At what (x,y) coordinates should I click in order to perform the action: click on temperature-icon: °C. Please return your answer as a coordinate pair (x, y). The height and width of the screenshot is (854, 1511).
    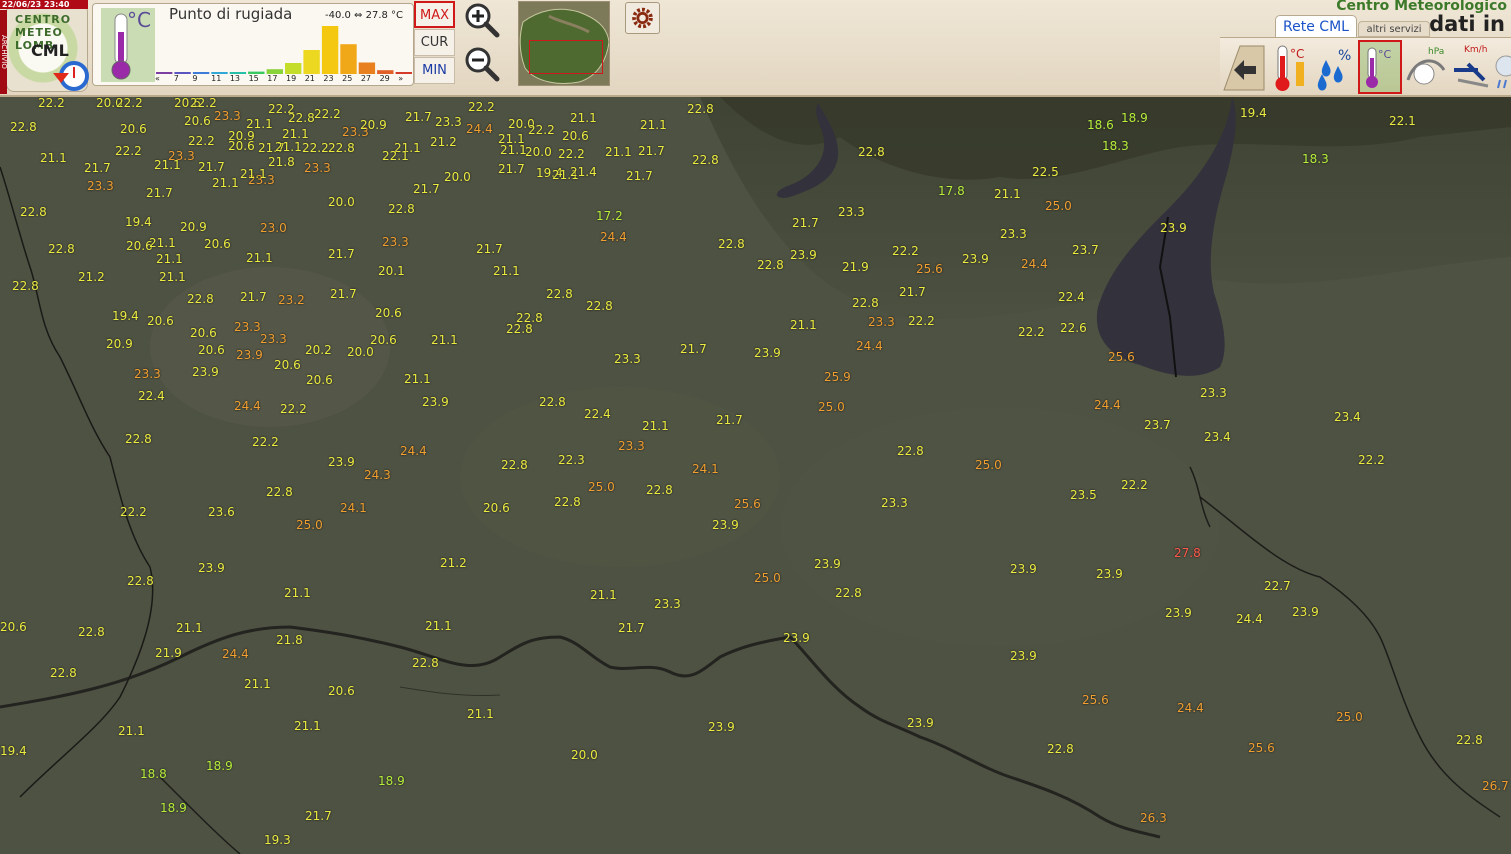
    Looking at the image, I should click on (1290, 67).